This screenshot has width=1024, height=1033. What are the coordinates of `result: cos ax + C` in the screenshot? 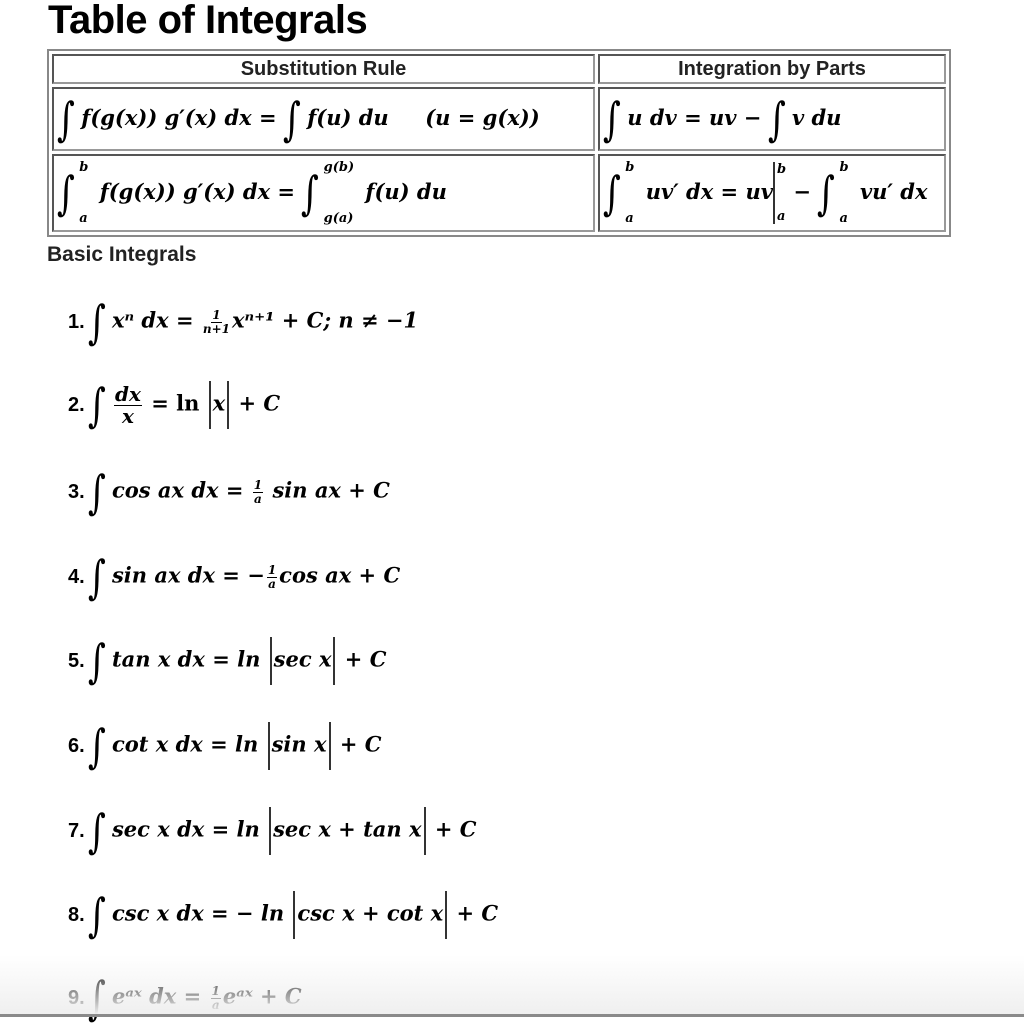 It's located at (340, 575).